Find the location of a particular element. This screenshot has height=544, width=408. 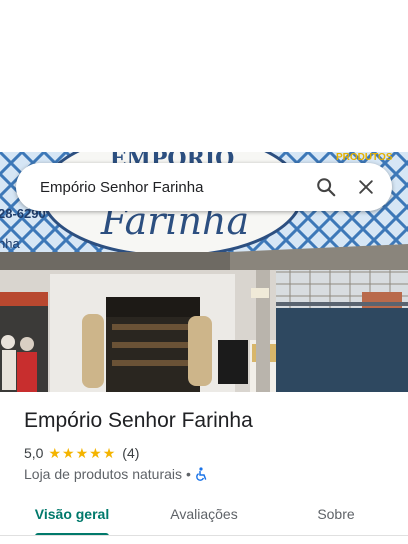

tab-overview: Visão geral is located at coordinates (72, 515).